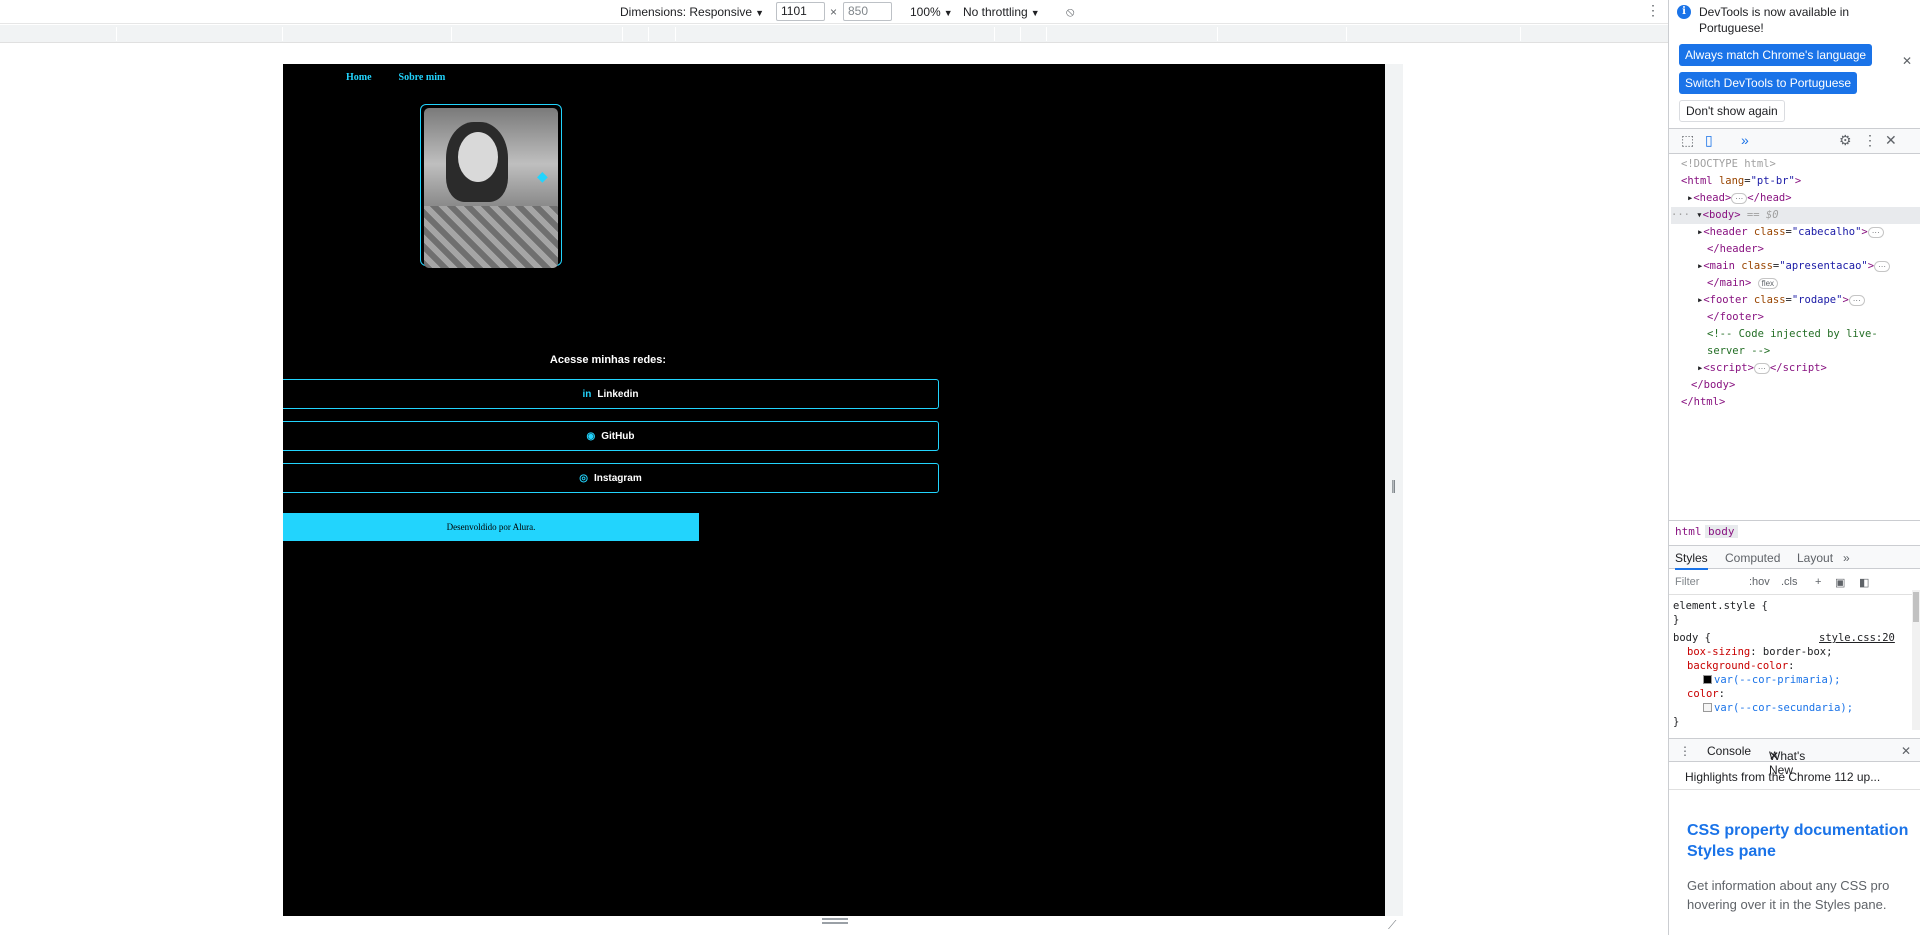 The width and height of the screenshot is (1920, 935). Describe the element at coordinates (1789, 582) in the screenshot. I see `cls-toggle: .cls` at that location.